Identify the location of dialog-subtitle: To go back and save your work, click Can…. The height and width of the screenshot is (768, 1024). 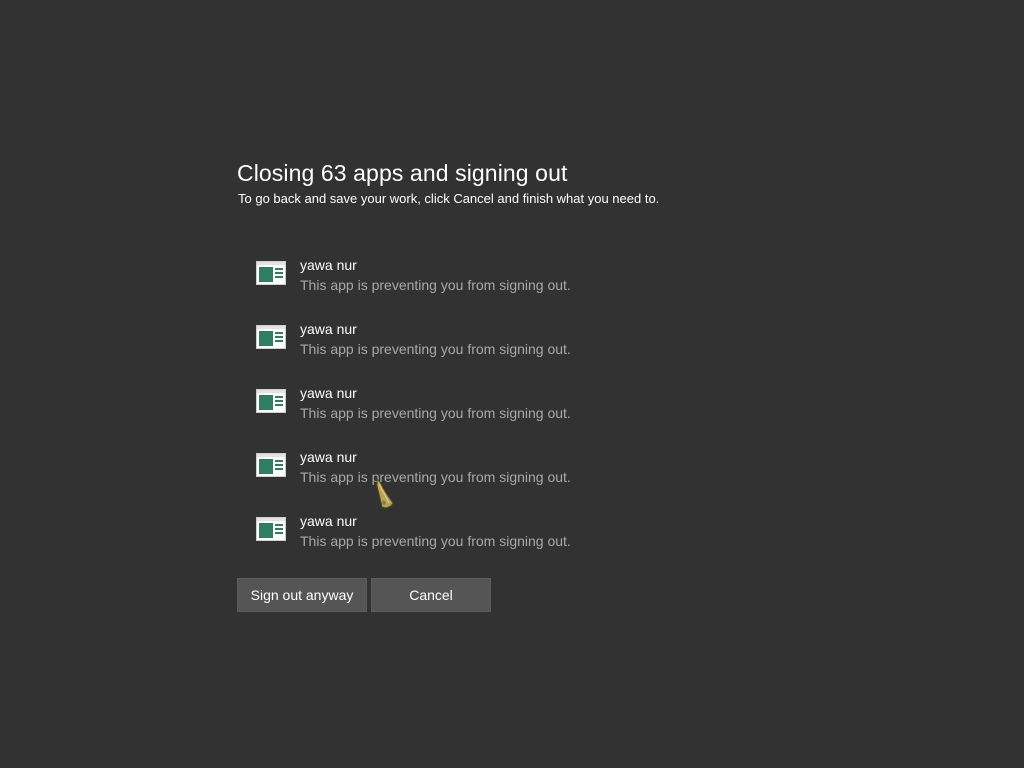
(449, 198).